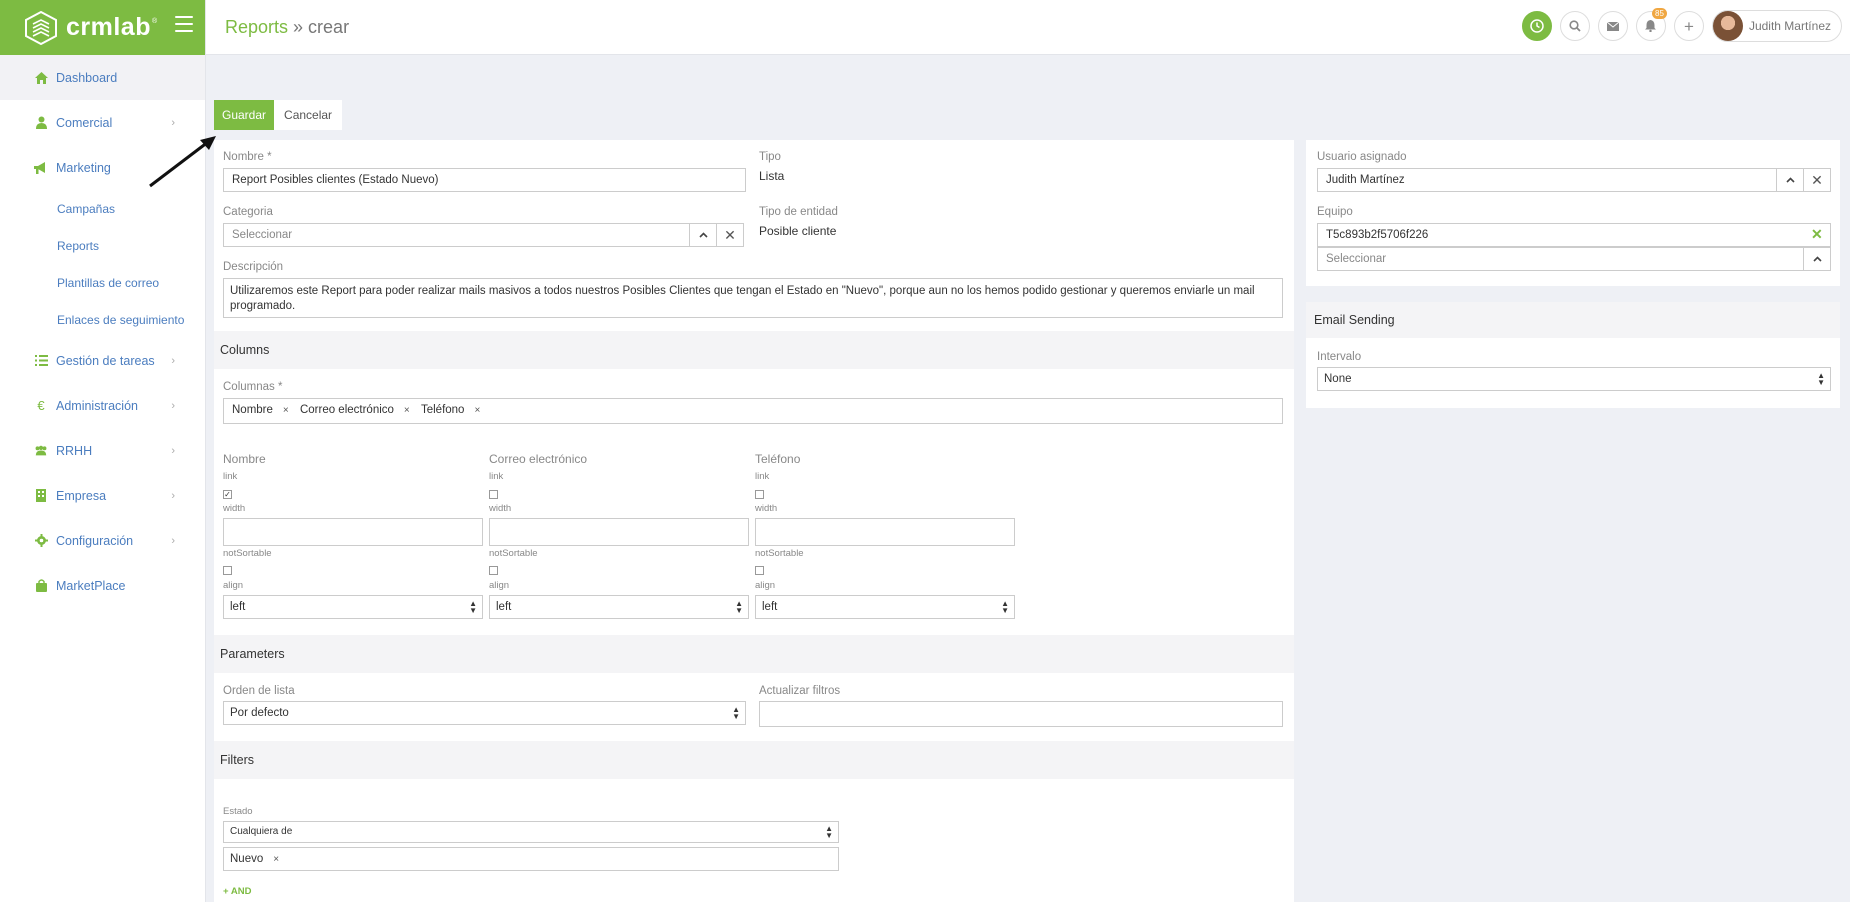  Describe the element at coordinates (885, 607) in the screenshot. I see `align-select-telefono: left ▲ ▼` at that location.